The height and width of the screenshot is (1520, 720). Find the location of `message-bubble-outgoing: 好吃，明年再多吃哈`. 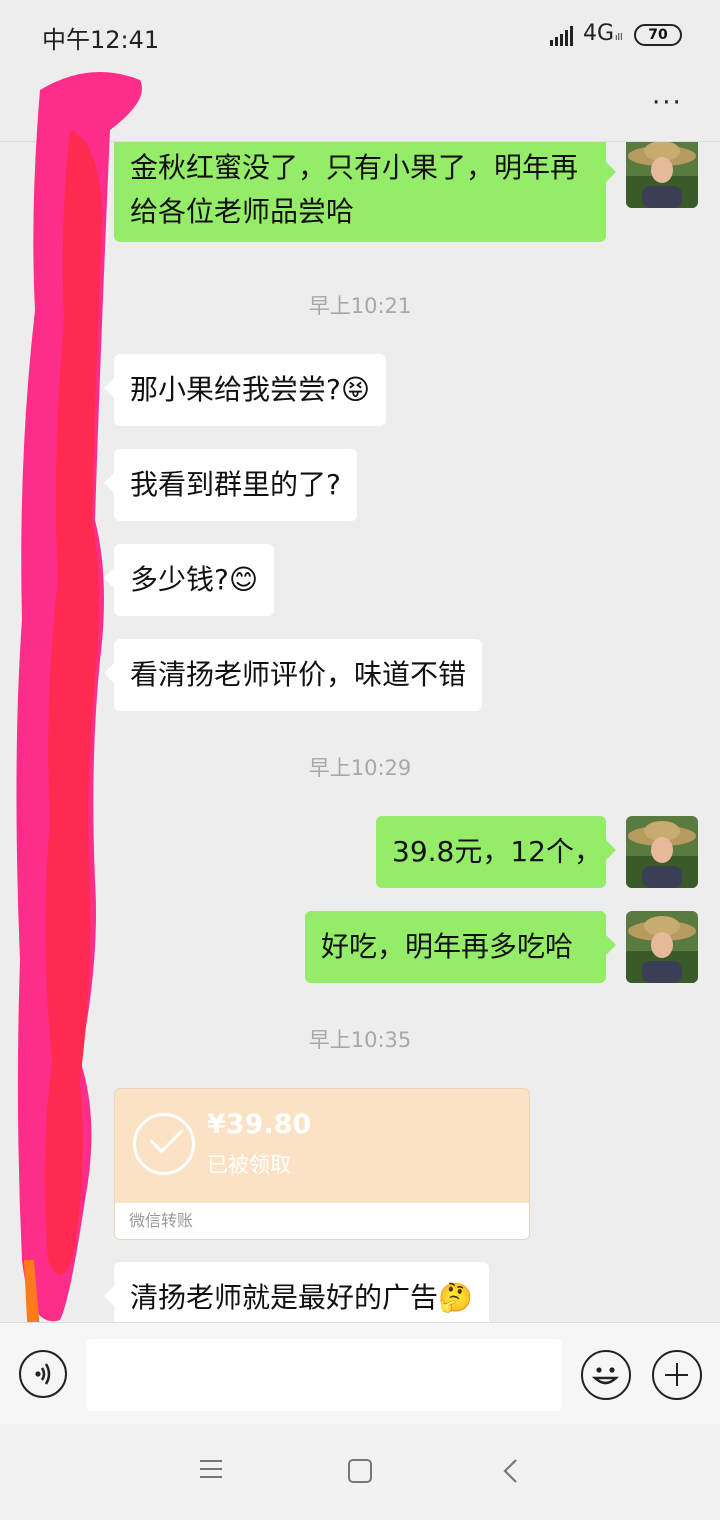

message-bubble-outgoing: 好吃，明年再多吃哈 is located at coordinates (460, 947).